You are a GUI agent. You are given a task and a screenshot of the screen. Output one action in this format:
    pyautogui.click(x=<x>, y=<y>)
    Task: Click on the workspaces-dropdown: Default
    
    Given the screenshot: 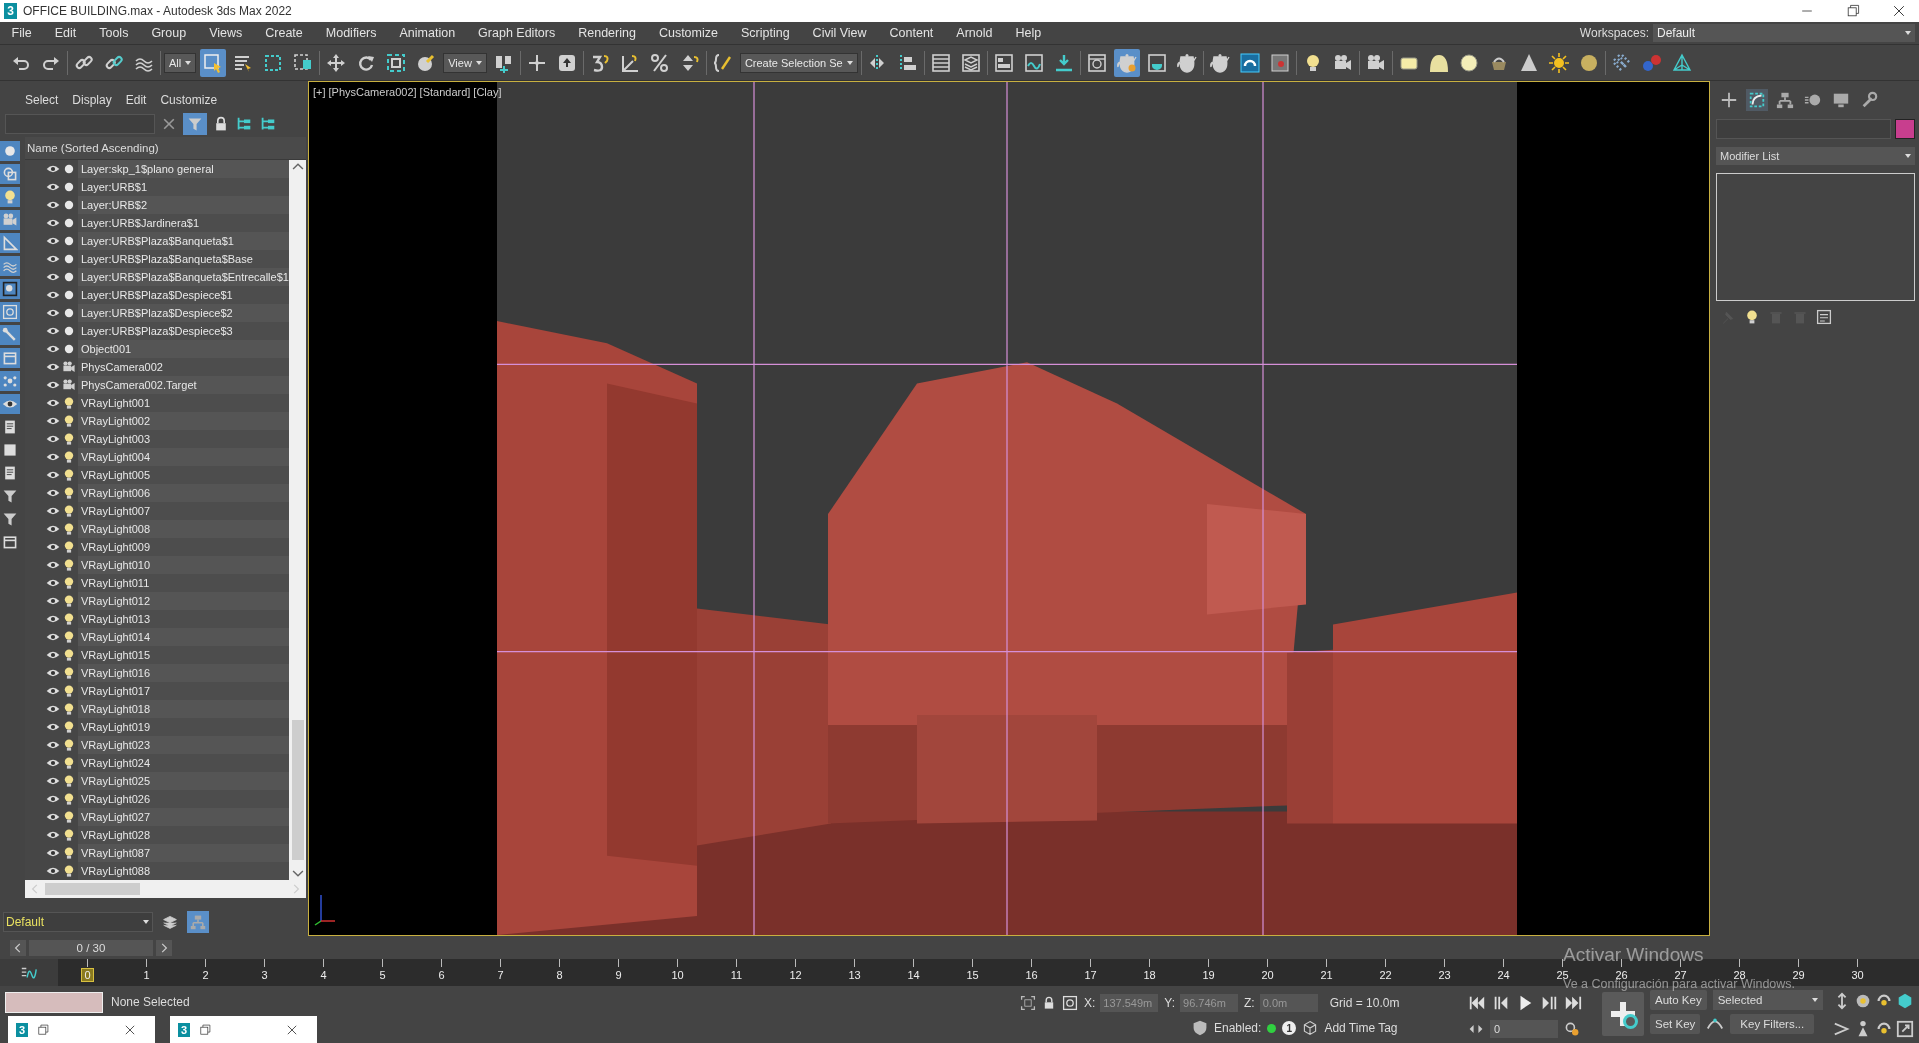 What is the action you would take?
    pyautogui.click(x=1784, y=33)
    